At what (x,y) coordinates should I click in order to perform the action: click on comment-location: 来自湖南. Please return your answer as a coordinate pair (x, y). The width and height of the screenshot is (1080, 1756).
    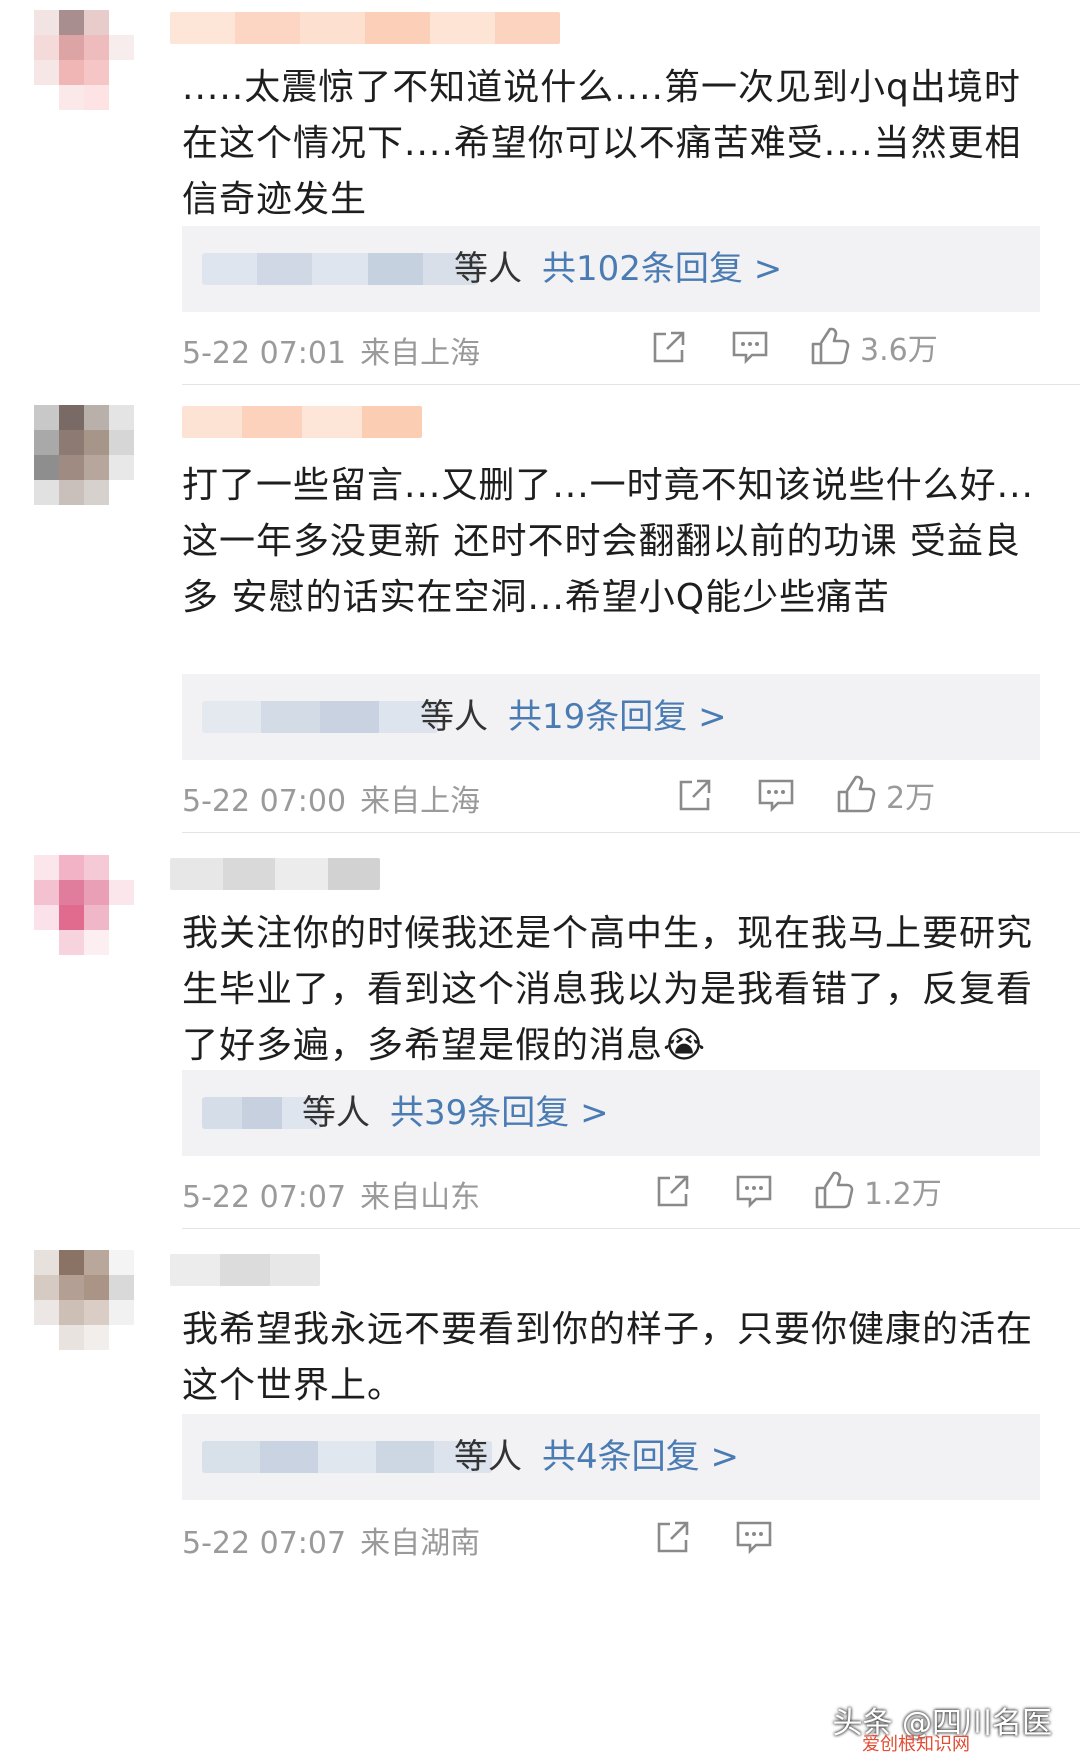
    Looking at the image, I should click on (420, 1543).